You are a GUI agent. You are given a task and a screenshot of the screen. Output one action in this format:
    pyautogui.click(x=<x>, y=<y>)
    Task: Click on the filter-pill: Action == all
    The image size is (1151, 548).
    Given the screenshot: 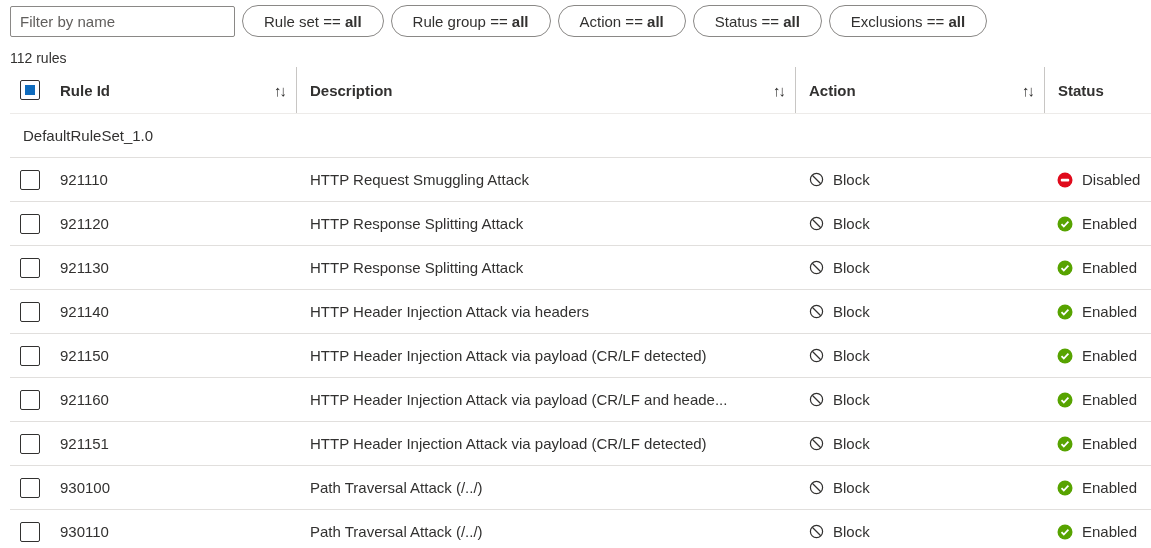 What is the action you would take?
    pyautogui.click(x=621, y=21)
    